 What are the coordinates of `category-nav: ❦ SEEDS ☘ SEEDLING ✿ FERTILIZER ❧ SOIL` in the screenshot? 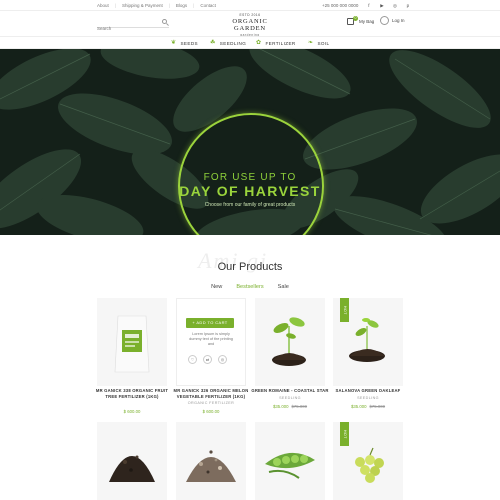 It's located at (250, 42).